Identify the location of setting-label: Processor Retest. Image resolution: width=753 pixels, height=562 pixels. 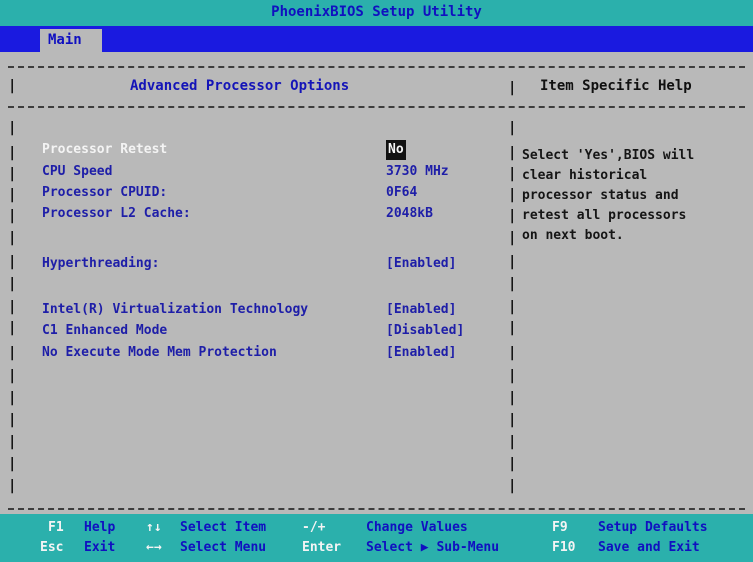
(105, 149).